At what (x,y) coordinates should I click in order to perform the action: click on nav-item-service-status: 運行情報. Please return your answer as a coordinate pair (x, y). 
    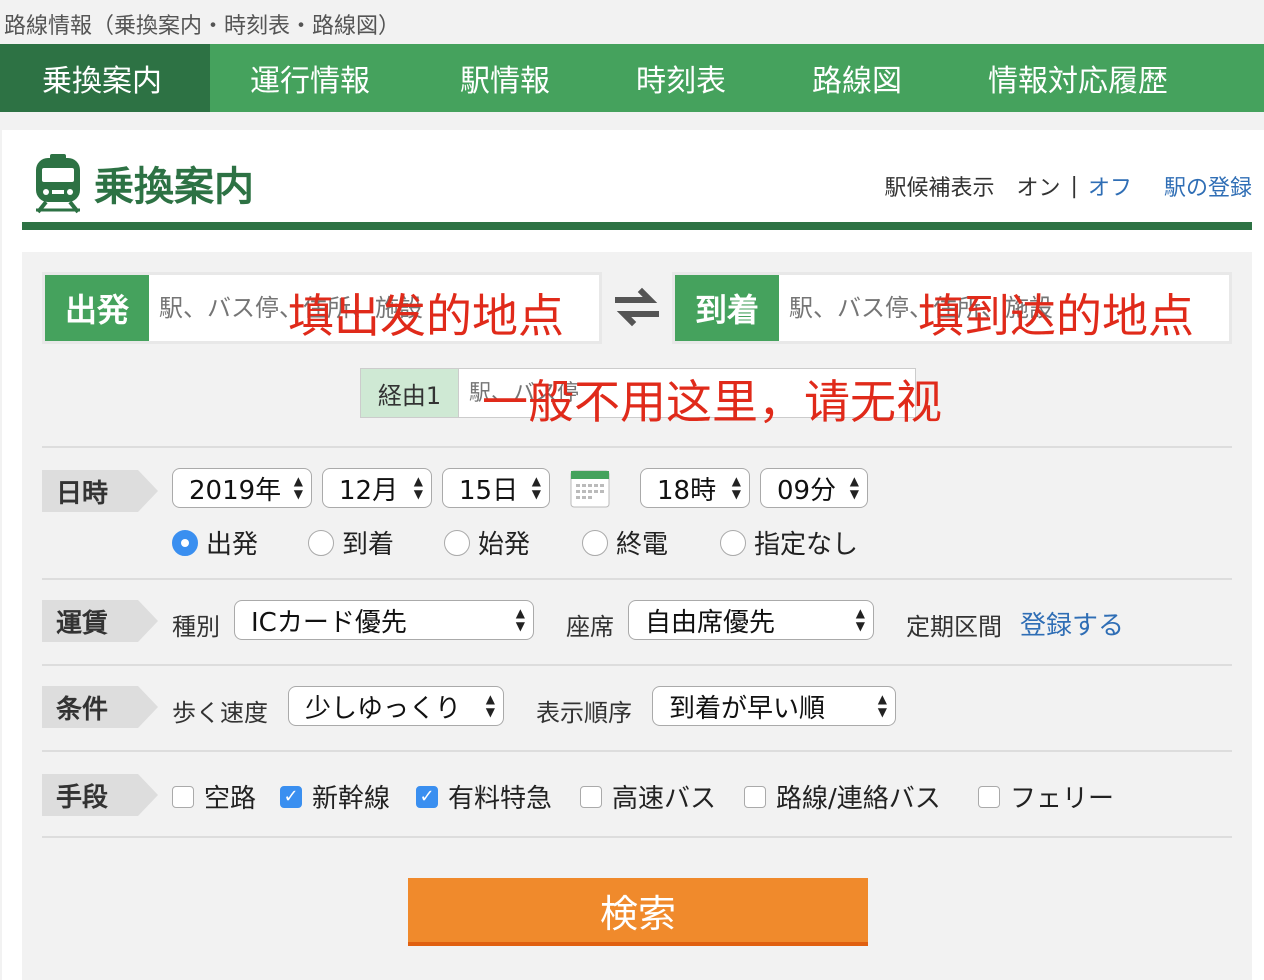
    Looking at the image, I should click on (314, 78).